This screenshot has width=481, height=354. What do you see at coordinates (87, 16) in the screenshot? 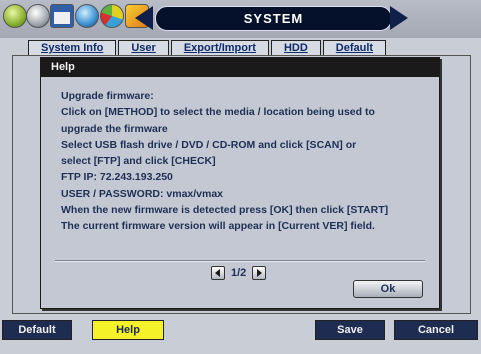
I see `globe-icon` at bounding box center [87, 16].